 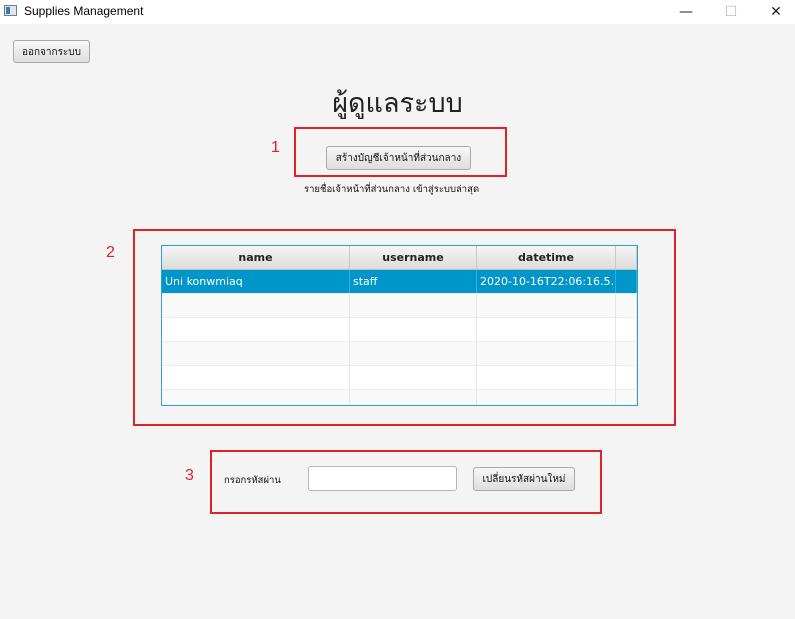 I want to click on window-title: Supplies Management, so click(x=84, y=11).